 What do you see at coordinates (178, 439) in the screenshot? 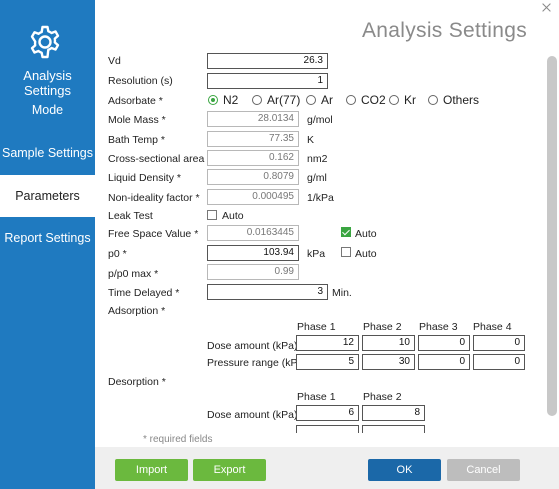
I see `required-fields-note: * required fields` at bounding box center [178, 439].